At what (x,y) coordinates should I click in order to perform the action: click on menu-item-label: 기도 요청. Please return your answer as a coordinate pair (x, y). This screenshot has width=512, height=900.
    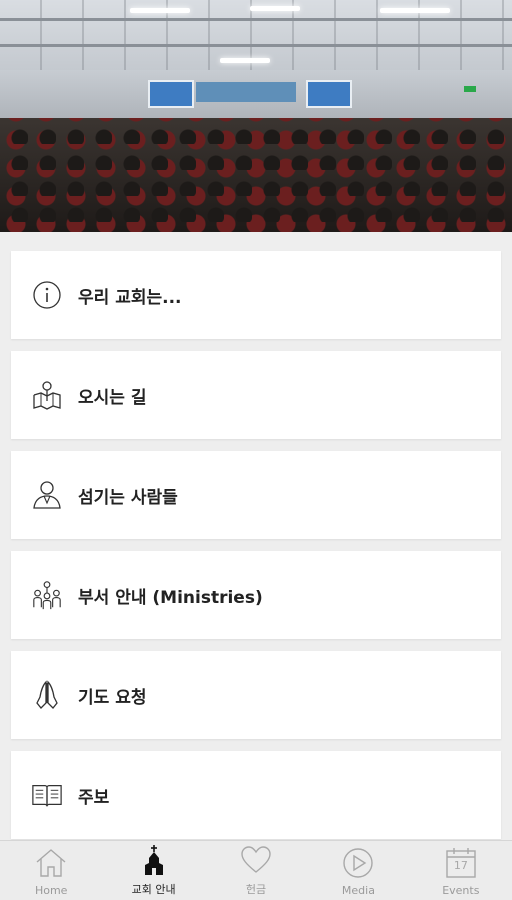
    Looking at the image, I should click on (112, 697).